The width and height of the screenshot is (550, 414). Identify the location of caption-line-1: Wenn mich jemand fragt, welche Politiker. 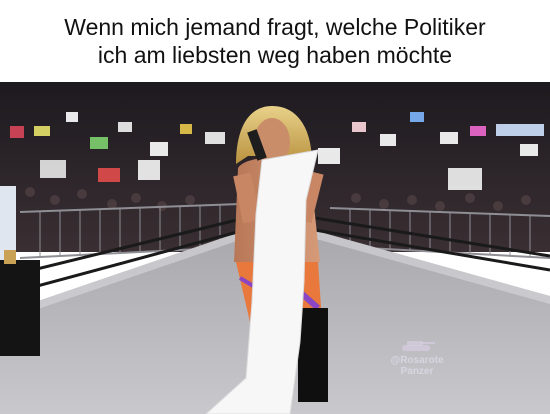
(275, 27).